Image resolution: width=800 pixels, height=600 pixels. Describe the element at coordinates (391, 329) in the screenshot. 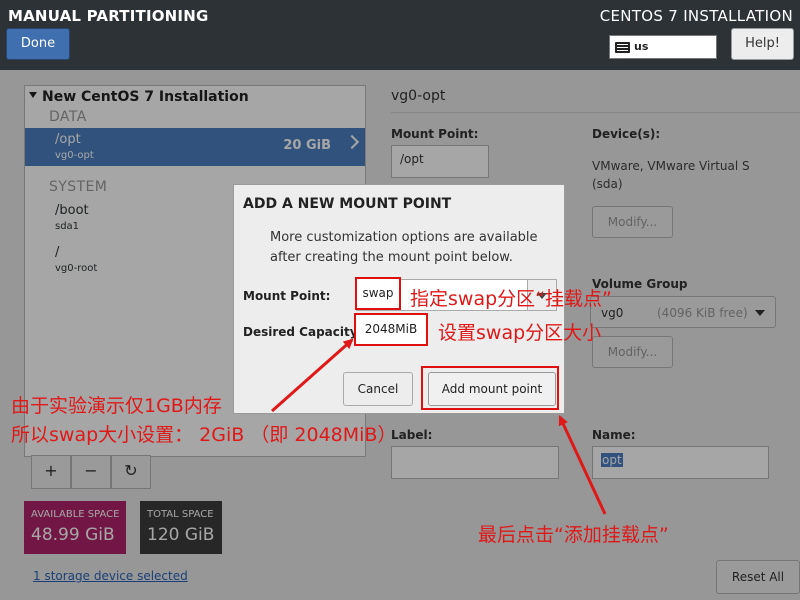

I see `capacity-highlight: 2048MiB` at that location.